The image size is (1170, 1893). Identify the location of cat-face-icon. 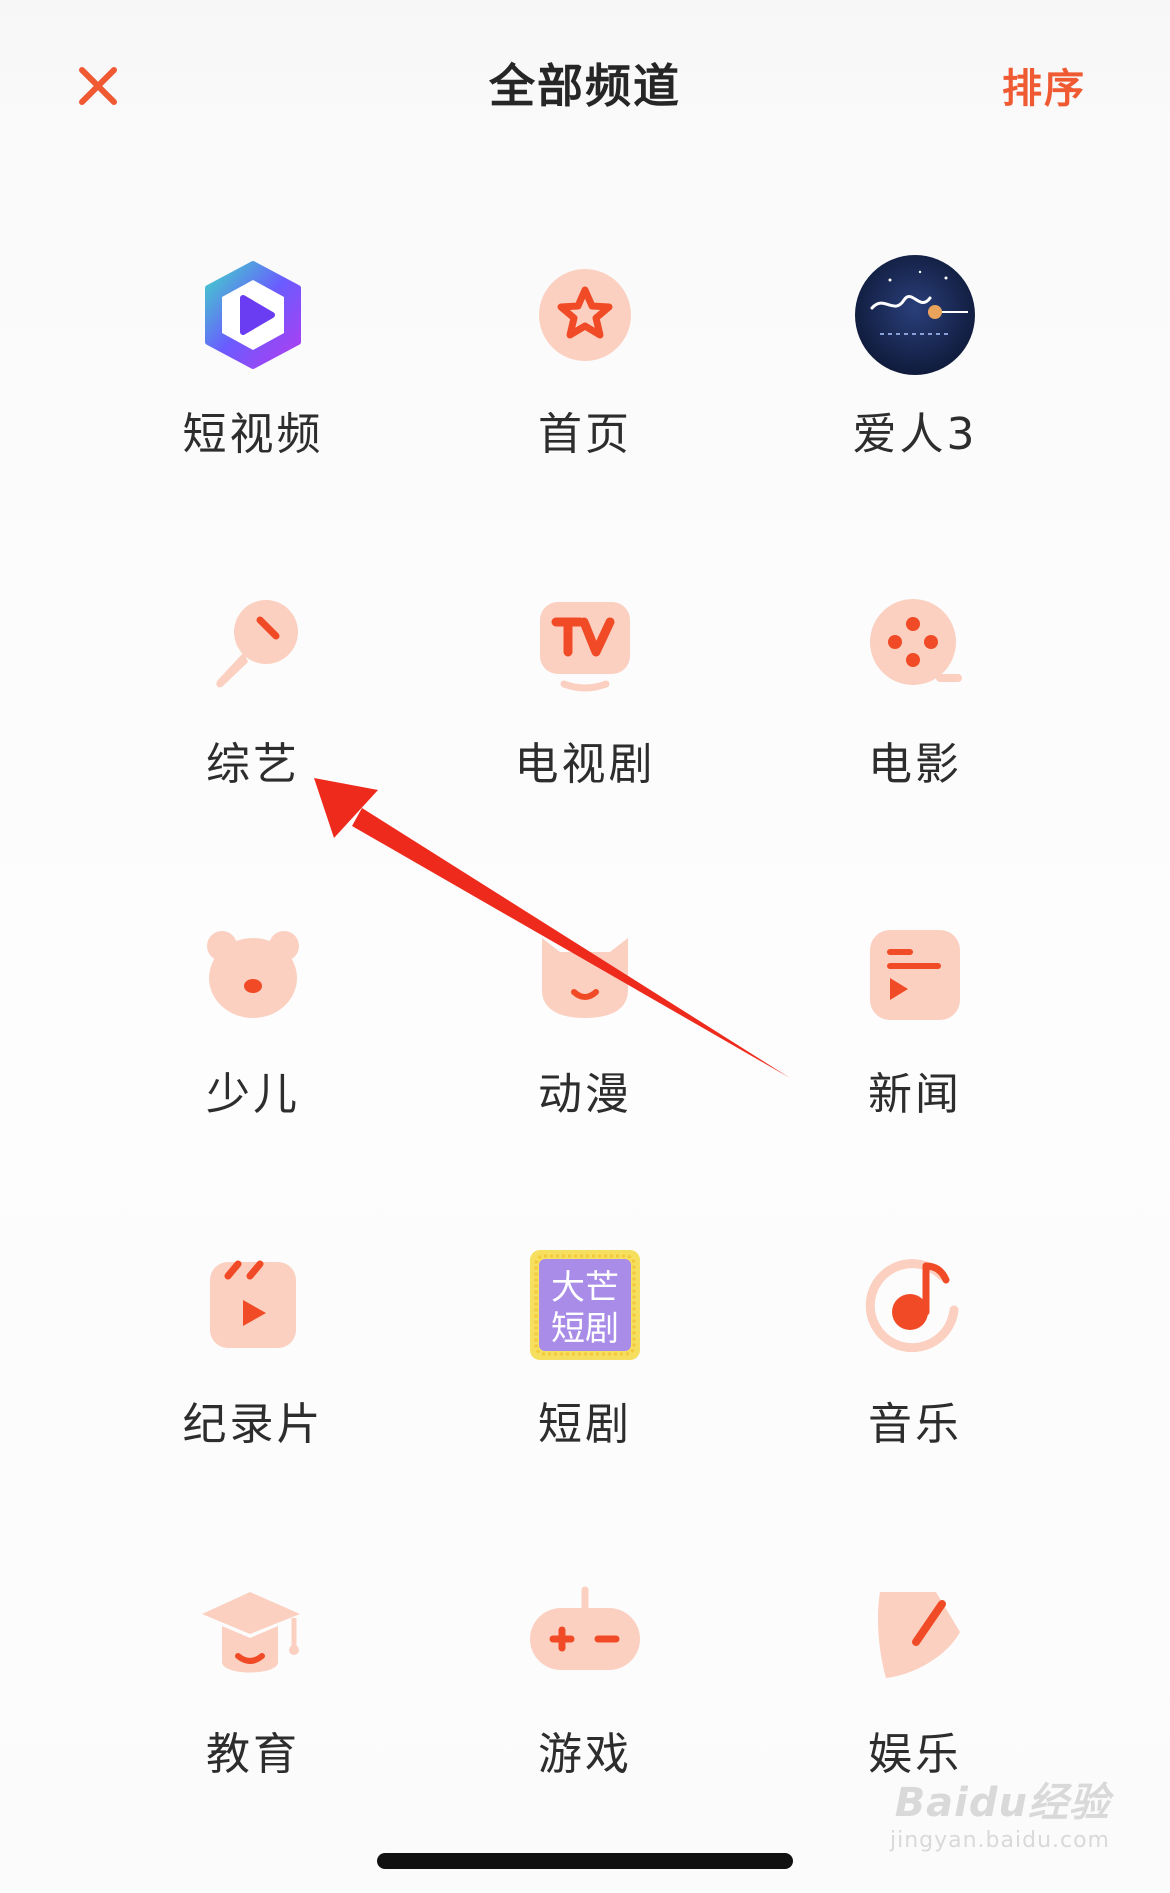
(585, 975).